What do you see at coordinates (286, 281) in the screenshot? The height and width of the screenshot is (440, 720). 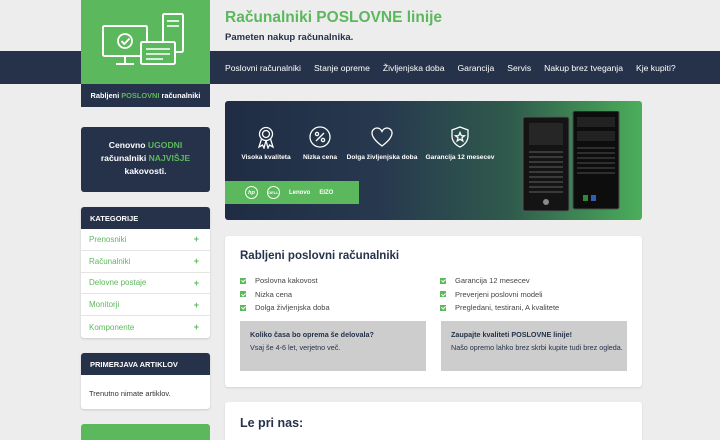 I see `check-label: Poslovna kakovost` at bounding box center [286, 281].